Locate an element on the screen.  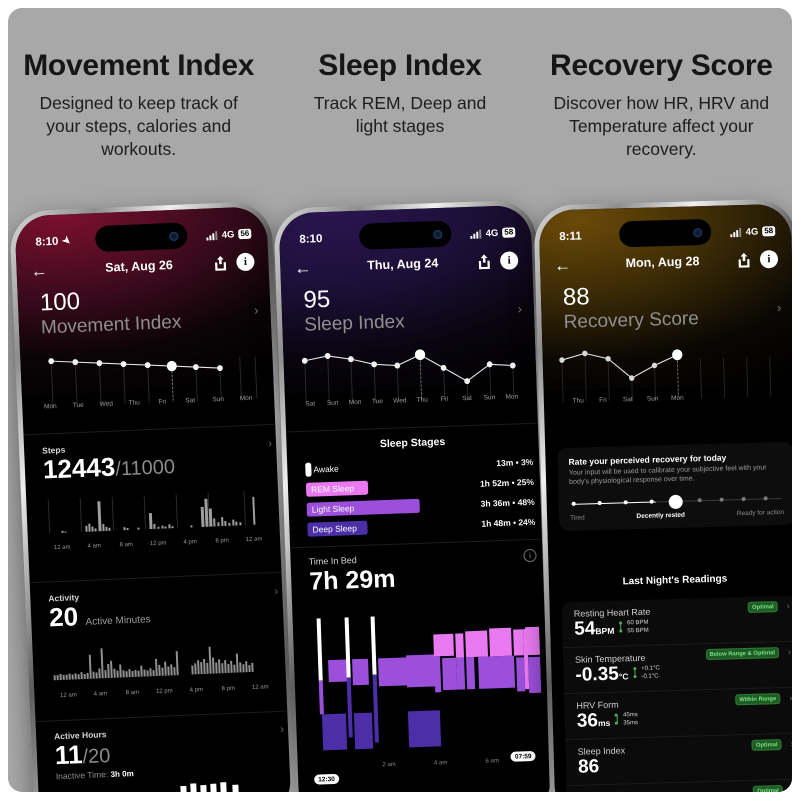
page-title-recovery: Recovery Score is located at coordinates (661, 65).